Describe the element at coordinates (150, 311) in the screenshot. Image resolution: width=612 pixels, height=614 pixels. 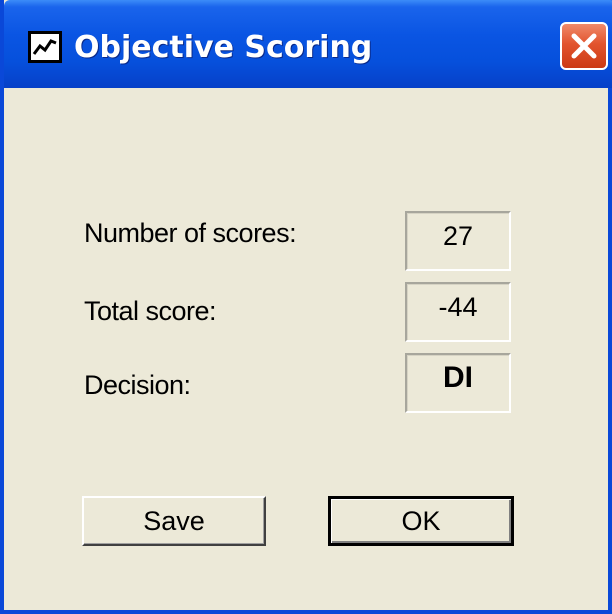
I see `total-score-label: Total score:` at that location.